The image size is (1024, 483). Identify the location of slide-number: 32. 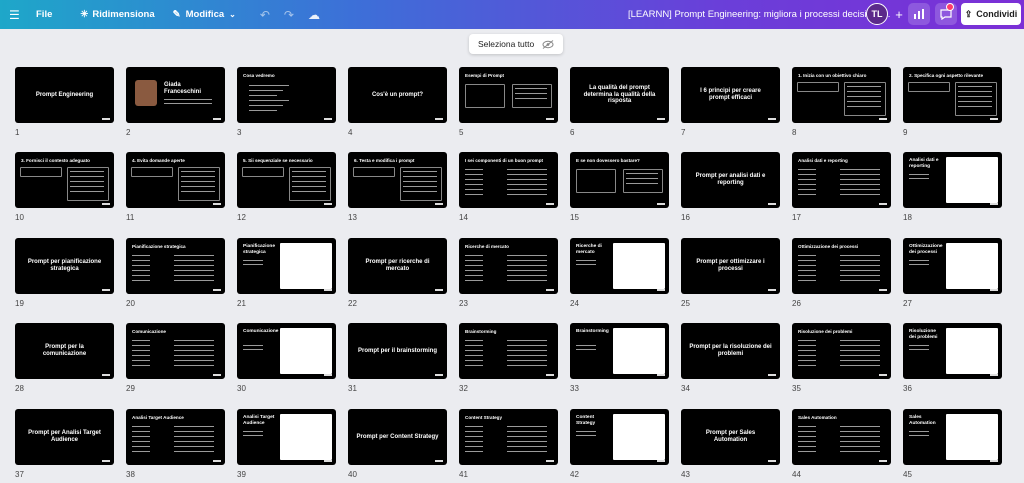
(463, 388).